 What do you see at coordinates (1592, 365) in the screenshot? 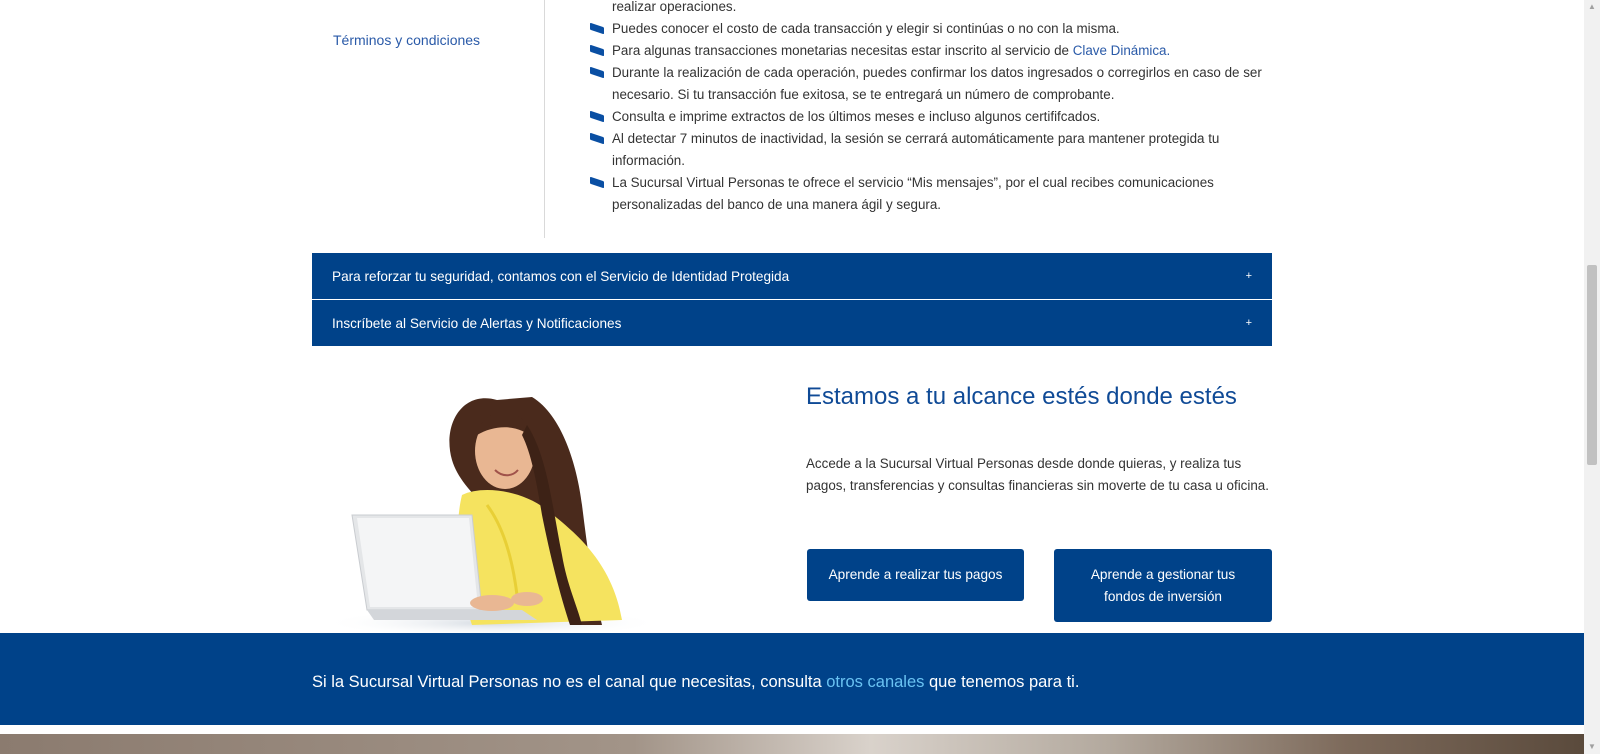
I see `scrollbar-thumb` at bounding box center [1592, 365].